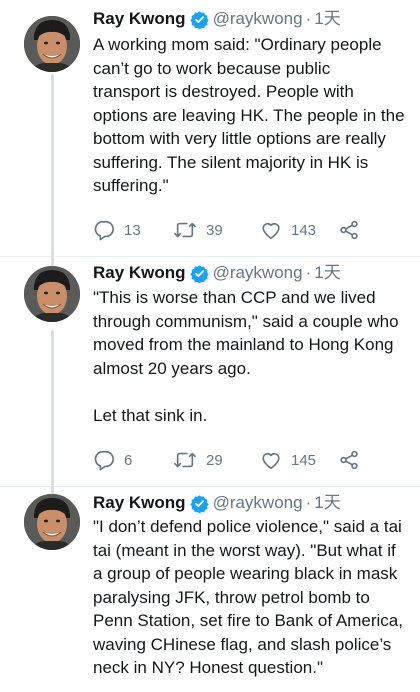 This screenshot has width=420, height=692. I want to click on reply-count: 13, so click(132, 230).